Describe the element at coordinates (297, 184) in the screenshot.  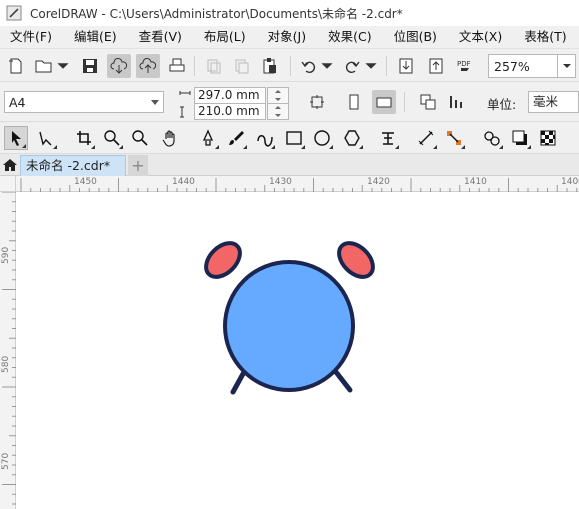
I see `horizontal-ruler: 1450 1440 1430 1420 1410 1400` at that location.